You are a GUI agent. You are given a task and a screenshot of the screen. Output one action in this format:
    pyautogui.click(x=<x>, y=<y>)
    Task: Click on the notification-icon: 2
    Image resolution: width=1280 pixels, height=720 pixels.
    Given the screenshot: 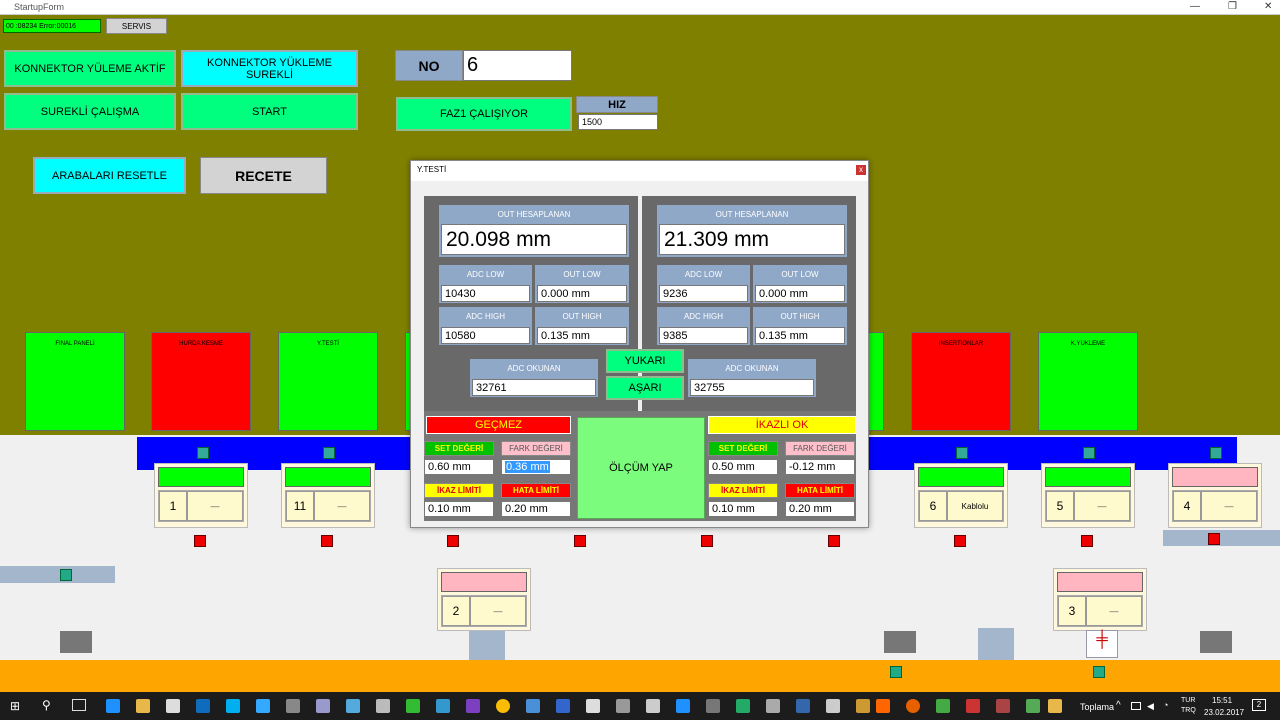 What is the action you would take?
    pyautogui.click(x=1259, y=705)
    